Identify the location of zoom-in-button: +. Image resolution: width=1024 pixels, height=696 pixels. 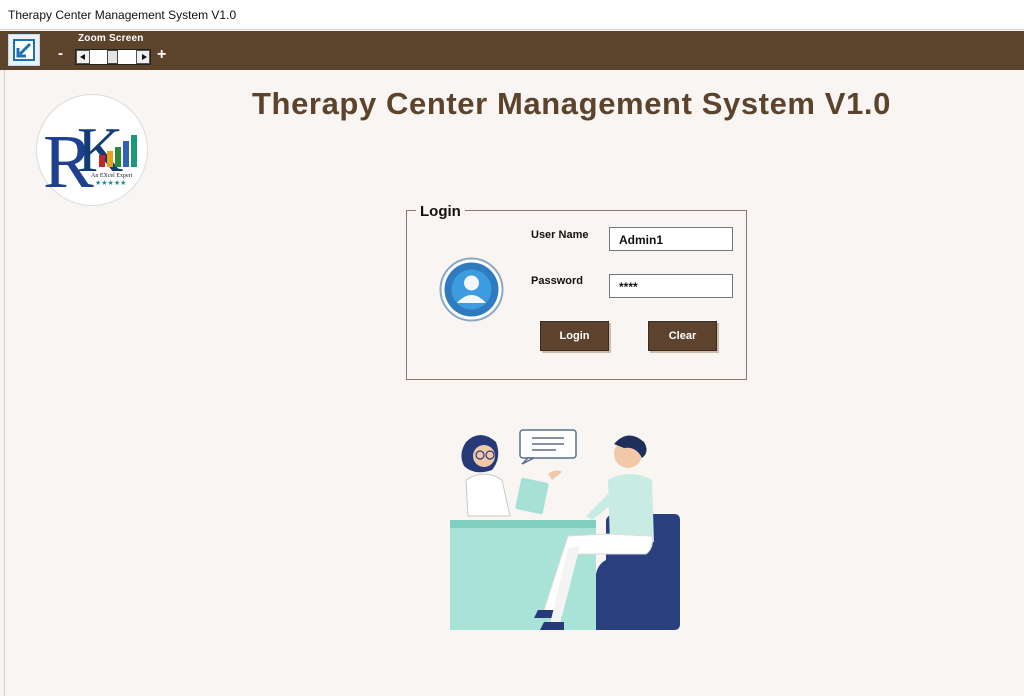
(161, 55).